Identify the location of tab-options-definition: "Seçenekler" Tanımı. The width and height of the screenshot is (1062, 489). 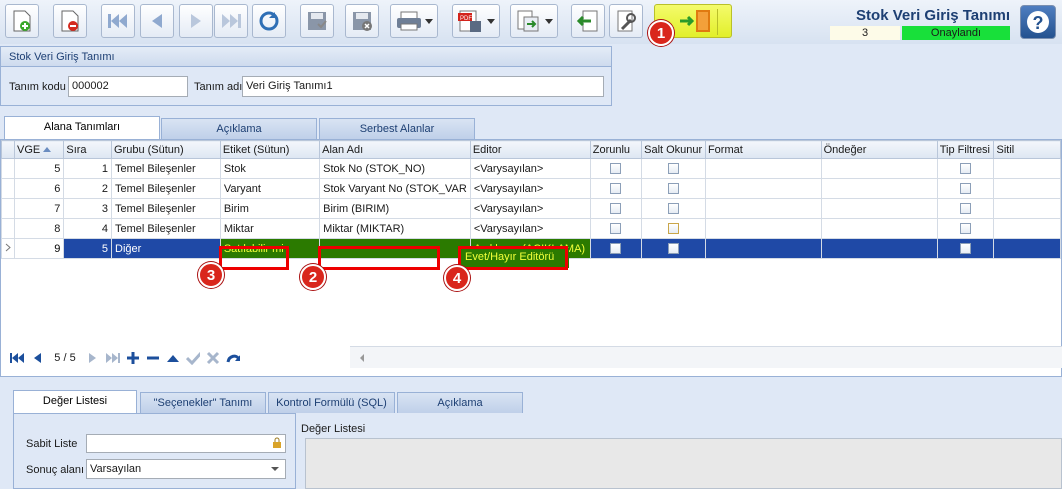
(203, 402).